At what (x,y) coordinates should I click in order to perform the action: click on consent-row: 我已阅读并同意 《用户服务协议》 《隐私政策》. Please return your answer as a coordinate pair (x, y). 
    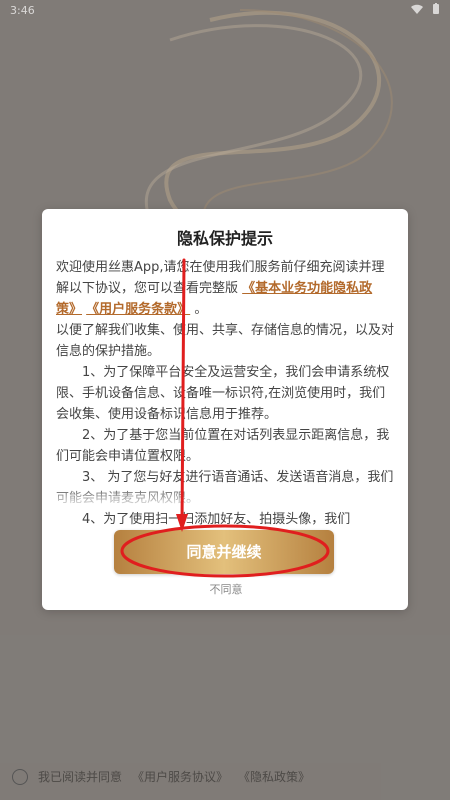
    Looking at the image, I should click on (161, 776).